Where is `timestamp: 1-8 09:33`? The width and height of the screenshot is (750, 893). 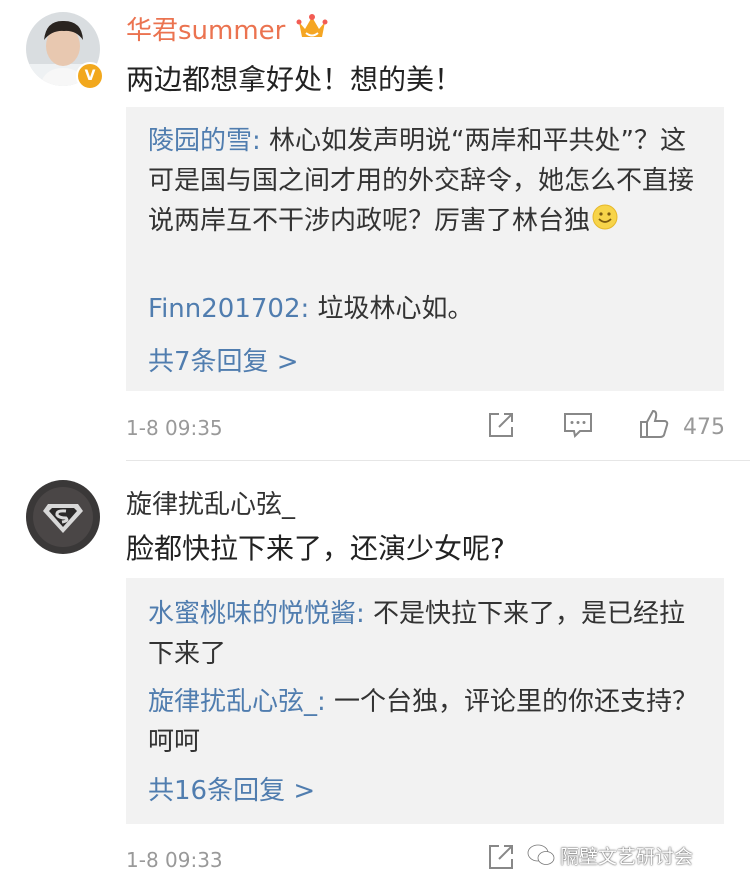
timestamp: 1-8 09:33 is located at coordinates (174, 860).